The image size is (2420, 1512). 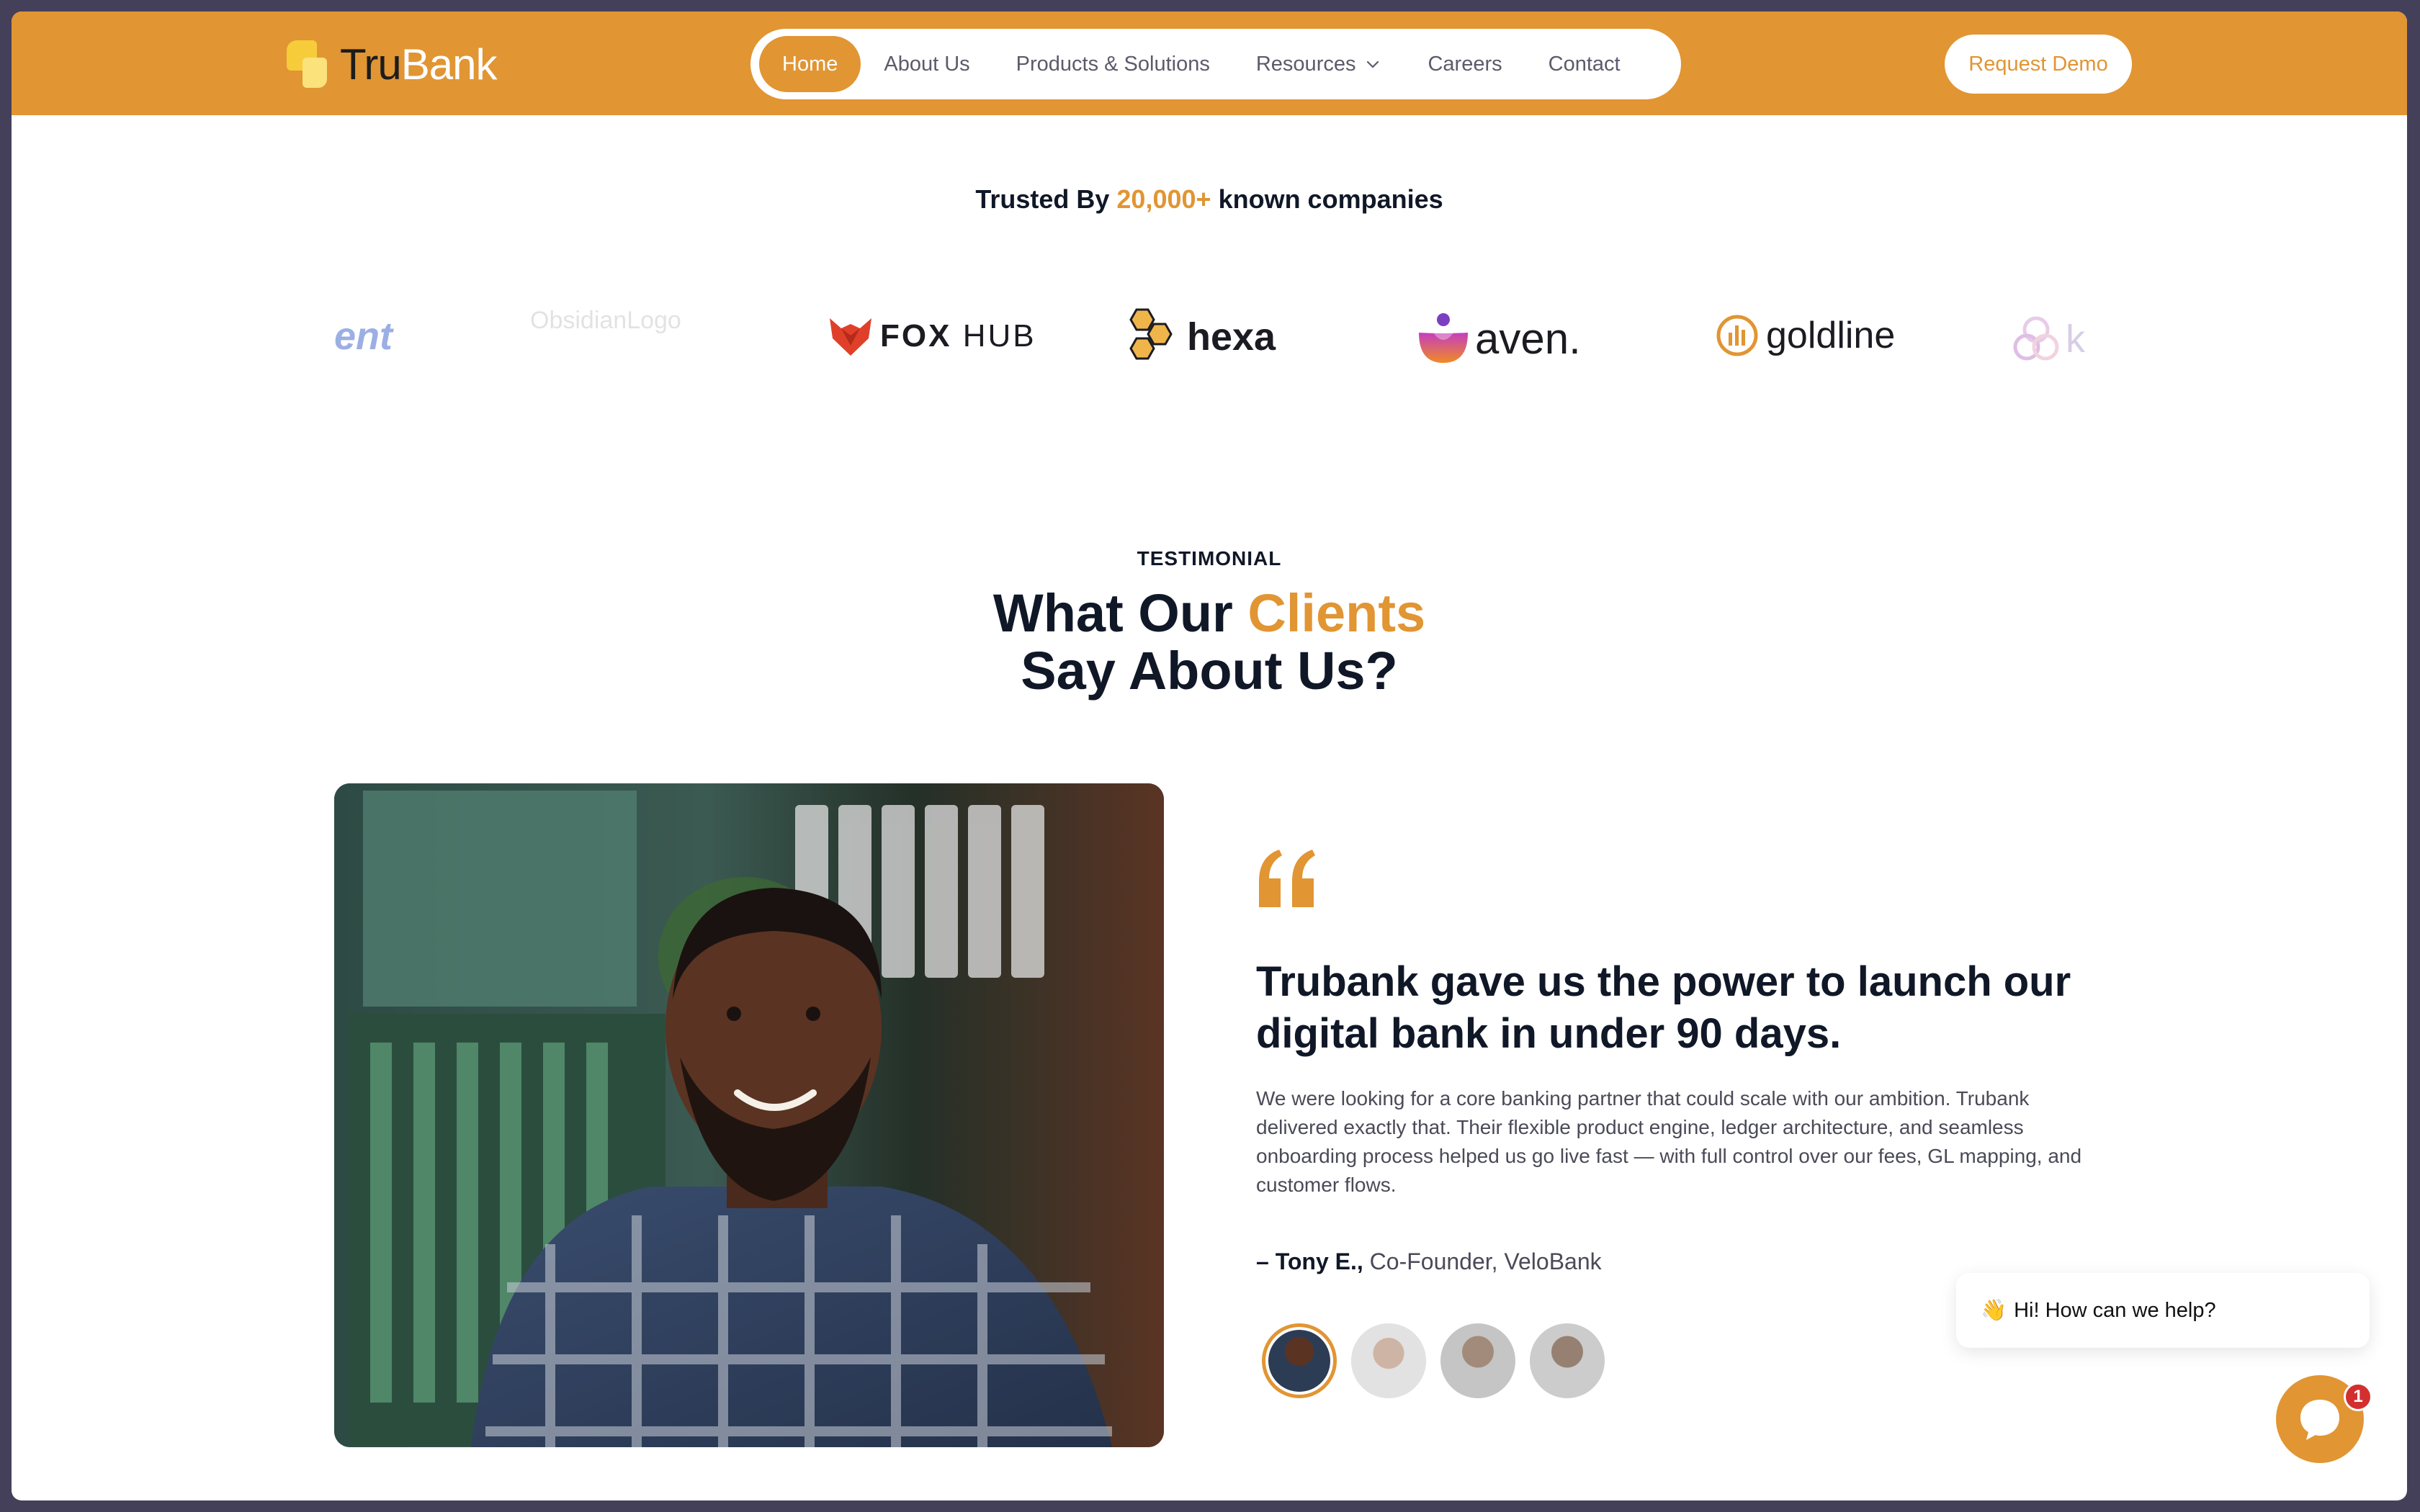 I want to click on chevron-down-icon, so click(x=1373, y=64).